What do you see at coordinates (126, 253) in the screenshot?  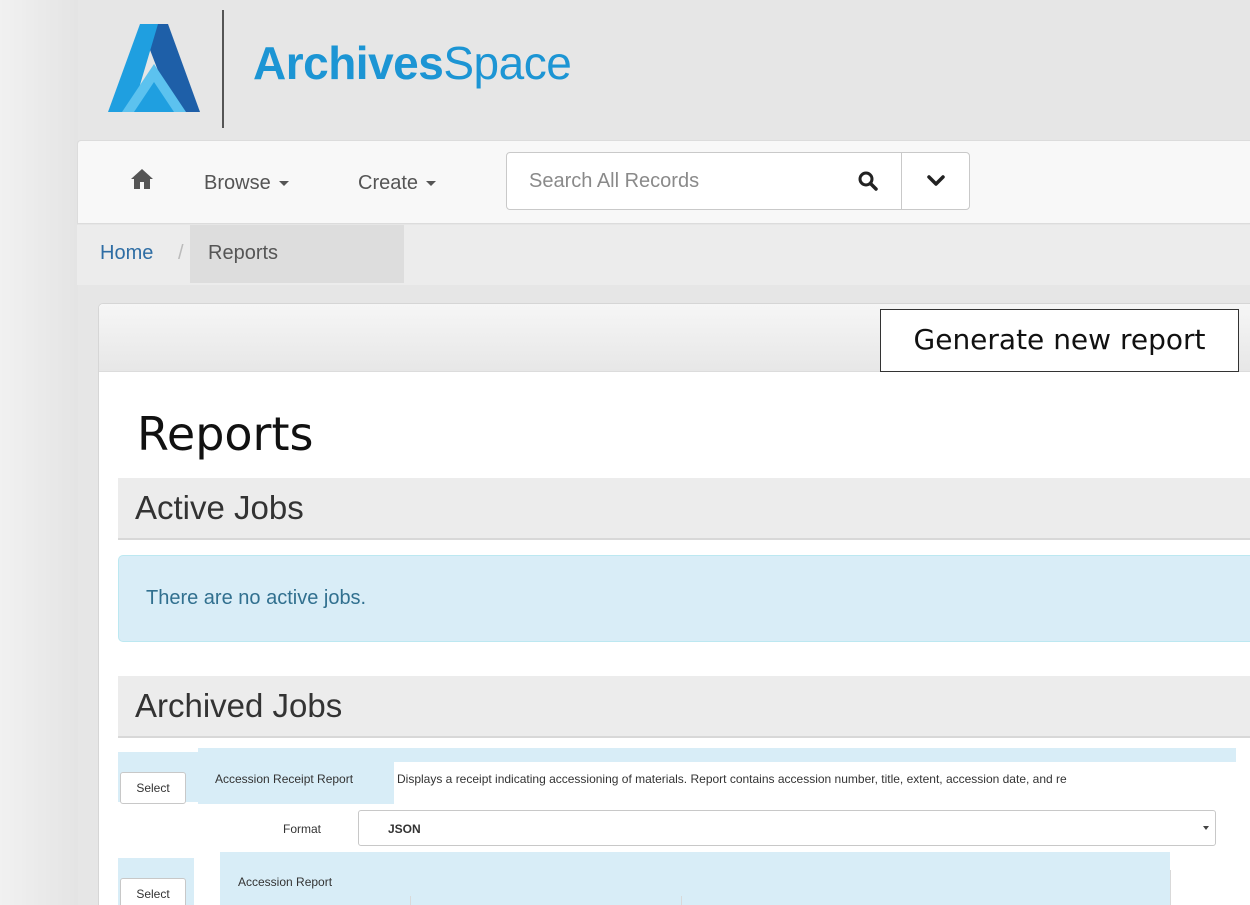 I see `breadcrumb-home-link: Home` at bounding box center [126, 253].